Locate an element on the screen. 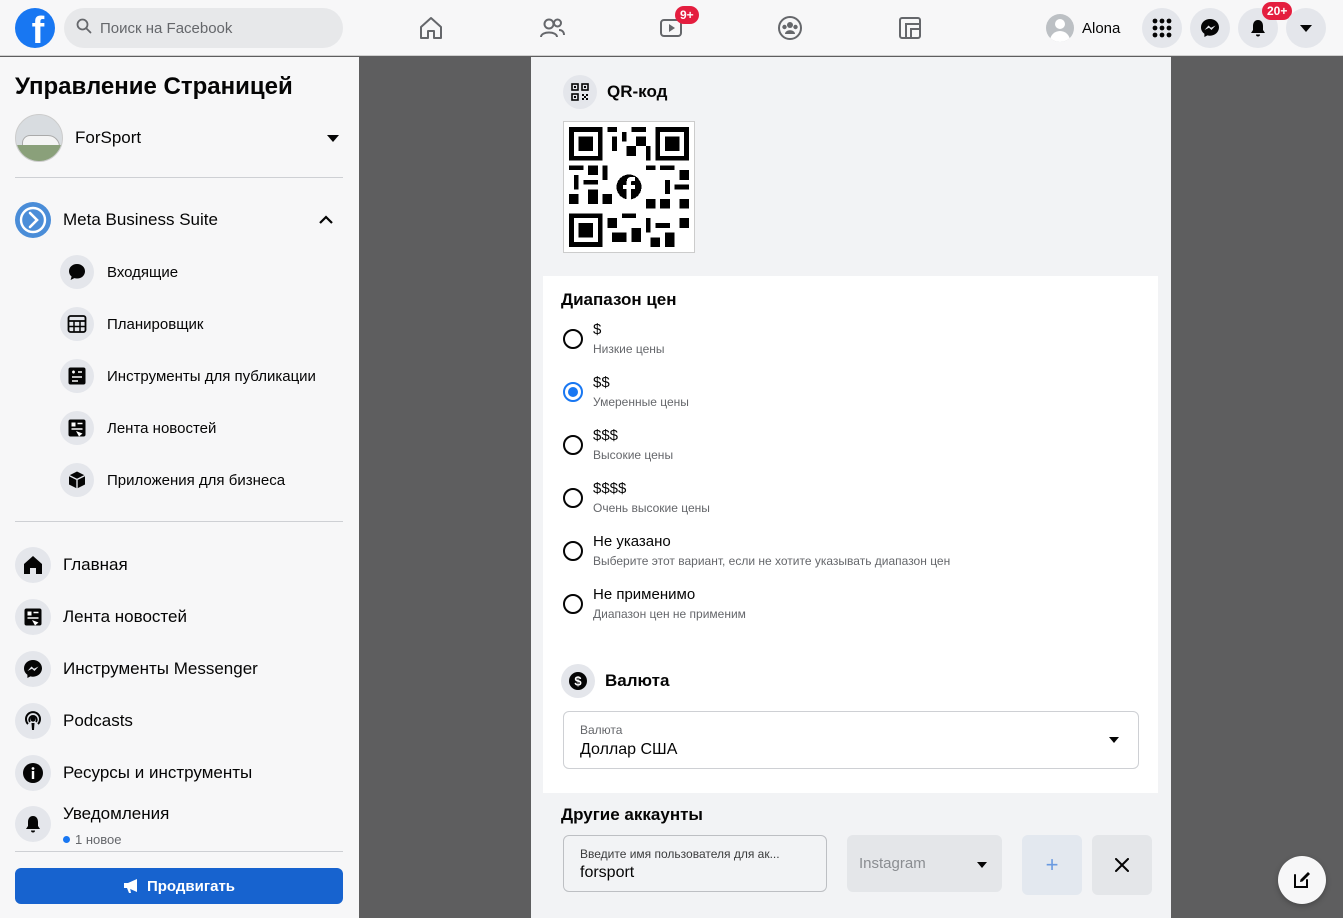  option-label: Не применимо is located at coordinates (644, 594).